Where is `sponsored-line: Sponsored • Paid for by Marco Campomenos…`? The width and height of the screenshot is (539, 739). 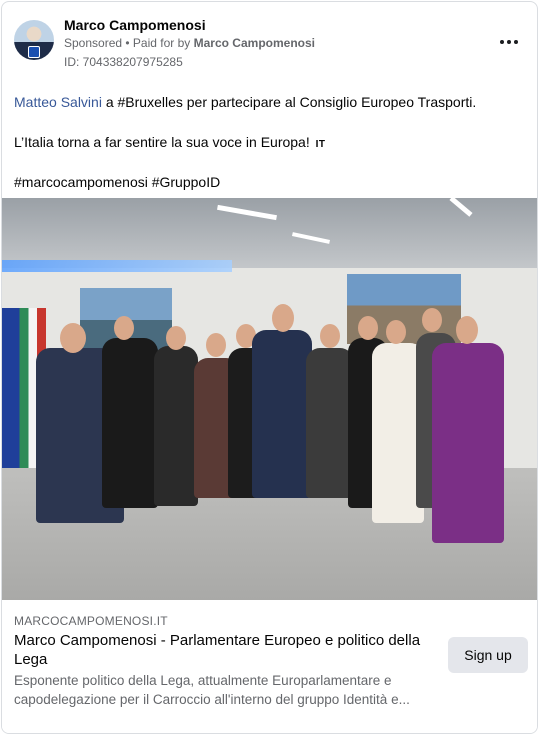
sponsored-line: Sponsored • Paid for by Marco Campomenos… is located at coordinates (189, 43).